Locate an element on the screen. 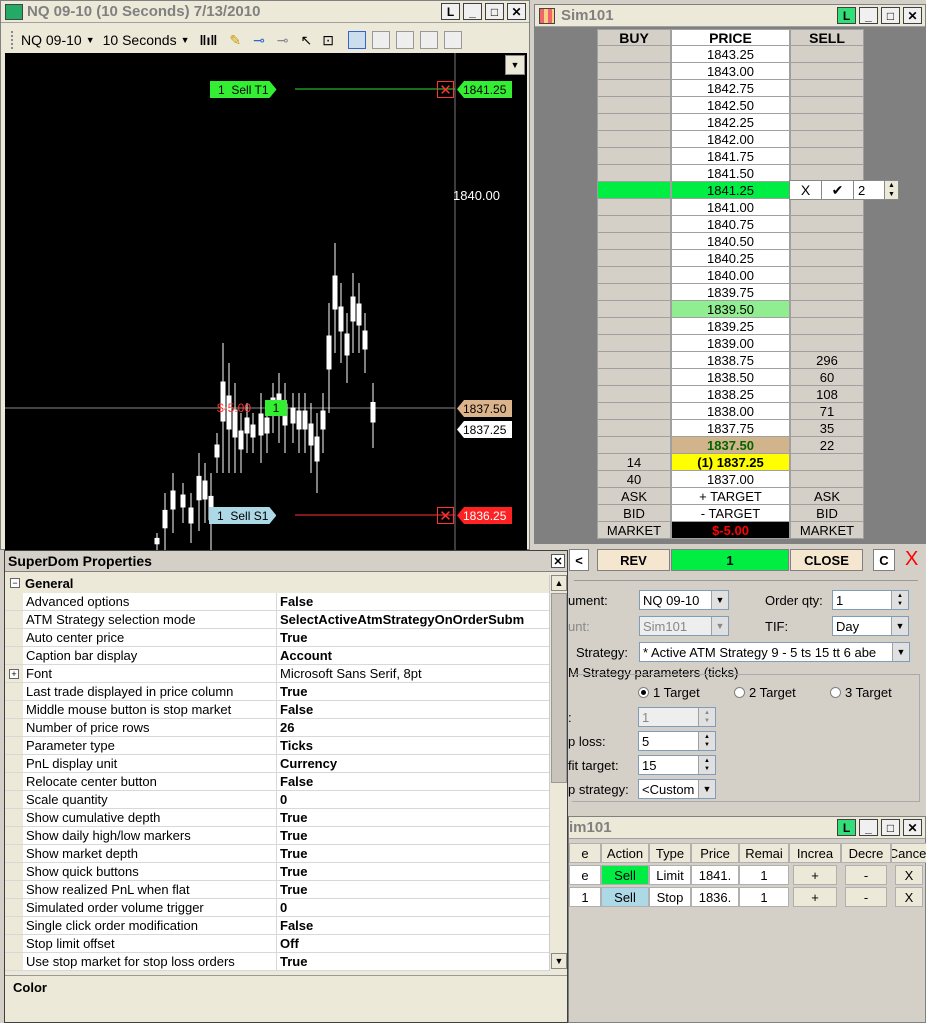  cancel-target-icon: ✕ is located at coordinates (445, 90).